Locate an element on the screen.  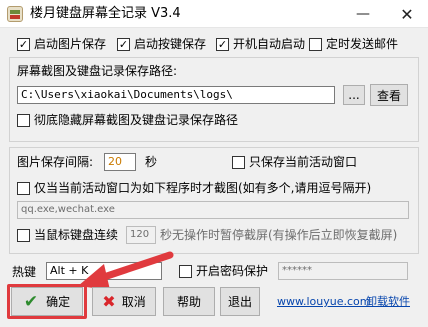
website-link: www.louyue.com is located at coordinates (323, 302).